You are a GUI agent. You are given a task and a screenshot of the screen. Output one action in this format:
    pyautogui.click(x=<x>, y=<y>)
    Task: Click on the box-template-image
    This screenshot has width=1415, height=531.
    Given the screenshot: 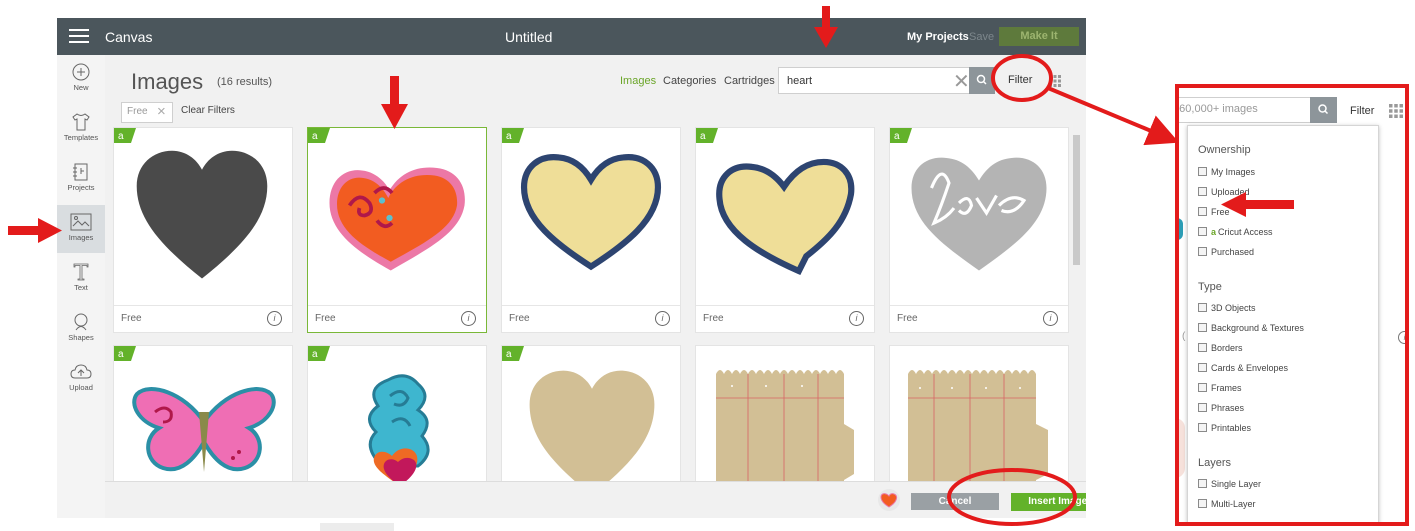 What is the action you would take?
    pyautogui.click(x=785, y=432)
    